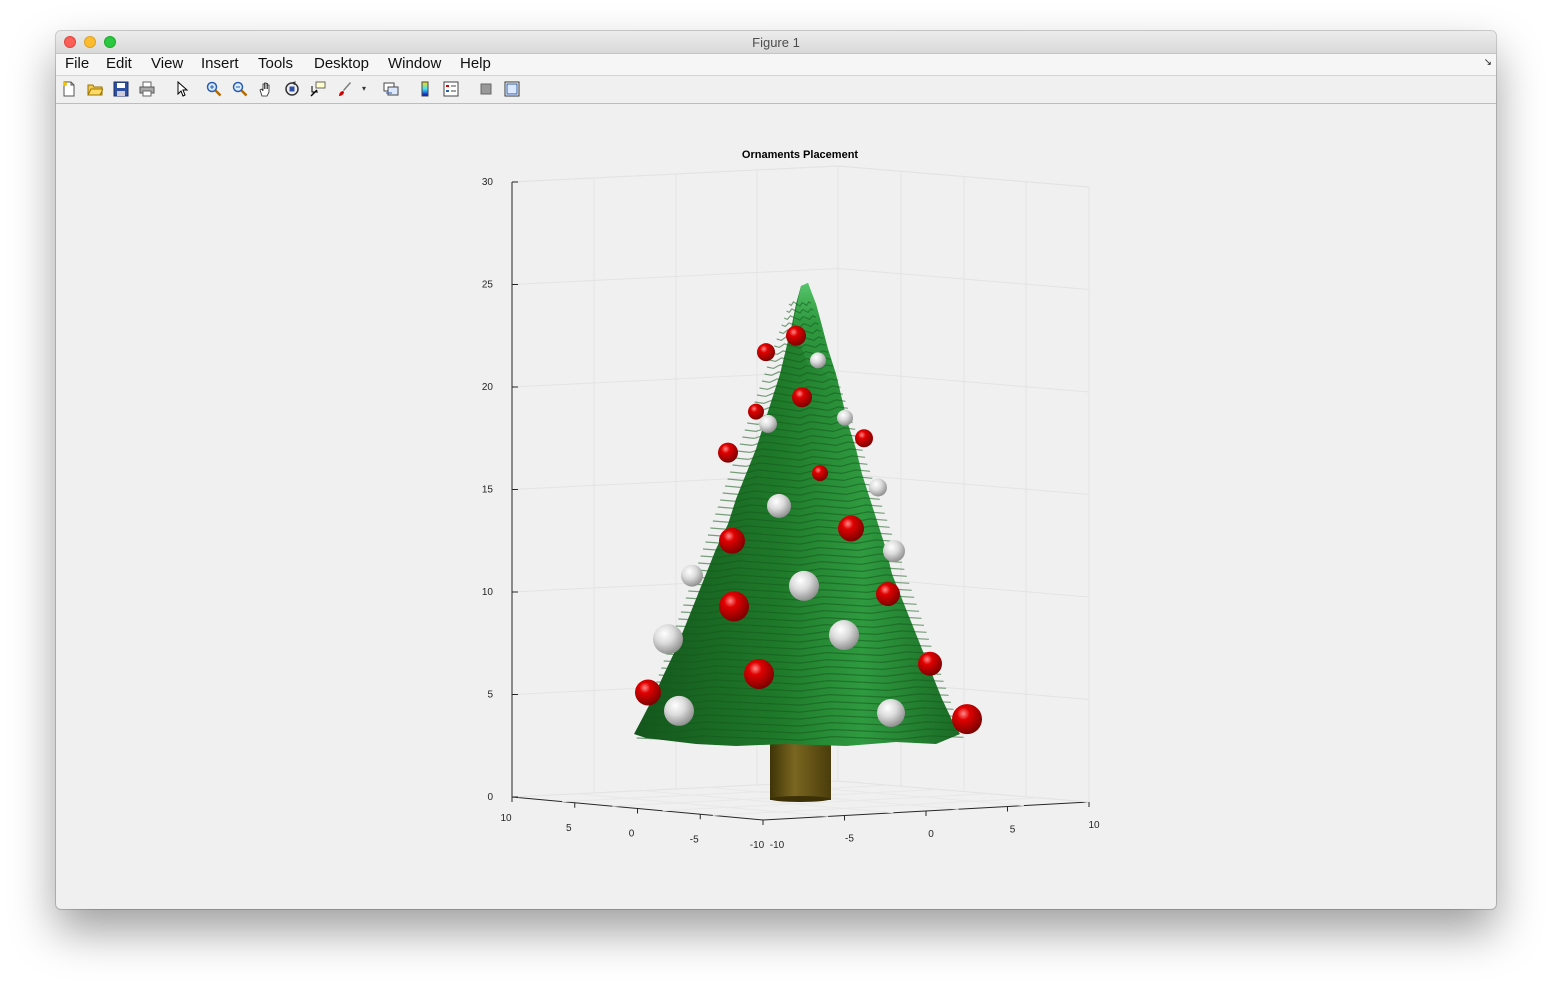  I want to click on z-tick-label: 20, so click(488, 387).